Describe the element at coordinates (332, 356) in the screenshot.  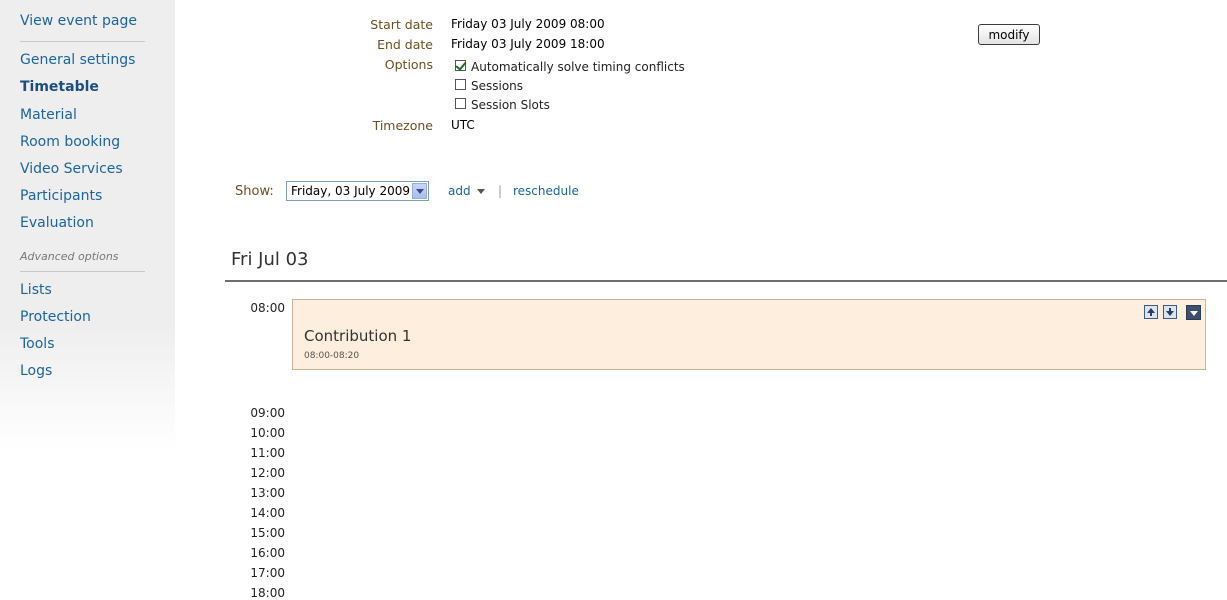
I see `contribution-time: 08:00-08:20` at that location.